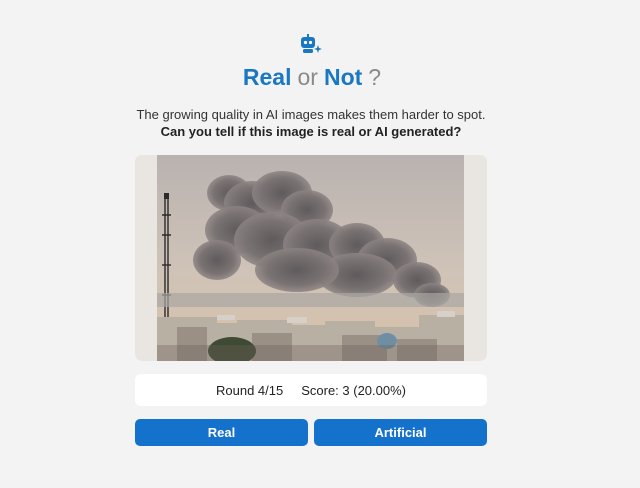 The height and width of the screenshot is (488, 640). What do you see at coordinates (353, 390) in the screenshot?
I see `score-indicator: Score: 3 (20.00%)` at bounding box center [353, 390].